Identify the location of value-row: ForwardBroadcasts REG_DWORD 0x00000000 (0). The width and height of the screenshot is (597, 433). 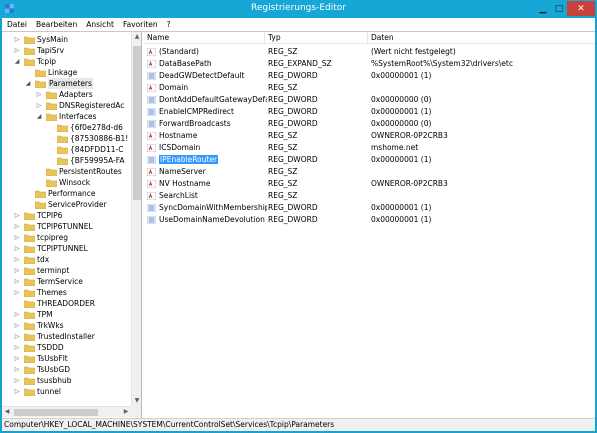
(369, 124).